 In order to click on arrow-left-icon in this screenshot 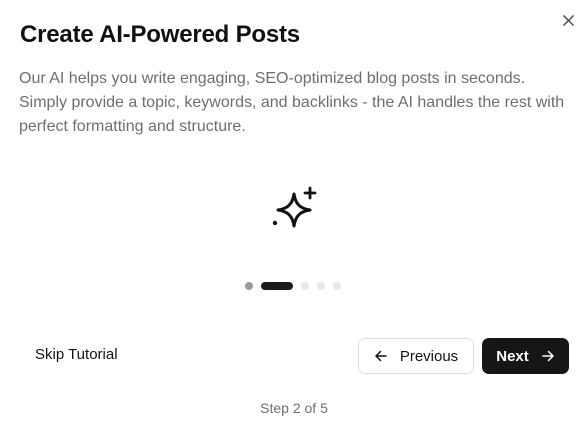, I will do `click(381, 356)`.